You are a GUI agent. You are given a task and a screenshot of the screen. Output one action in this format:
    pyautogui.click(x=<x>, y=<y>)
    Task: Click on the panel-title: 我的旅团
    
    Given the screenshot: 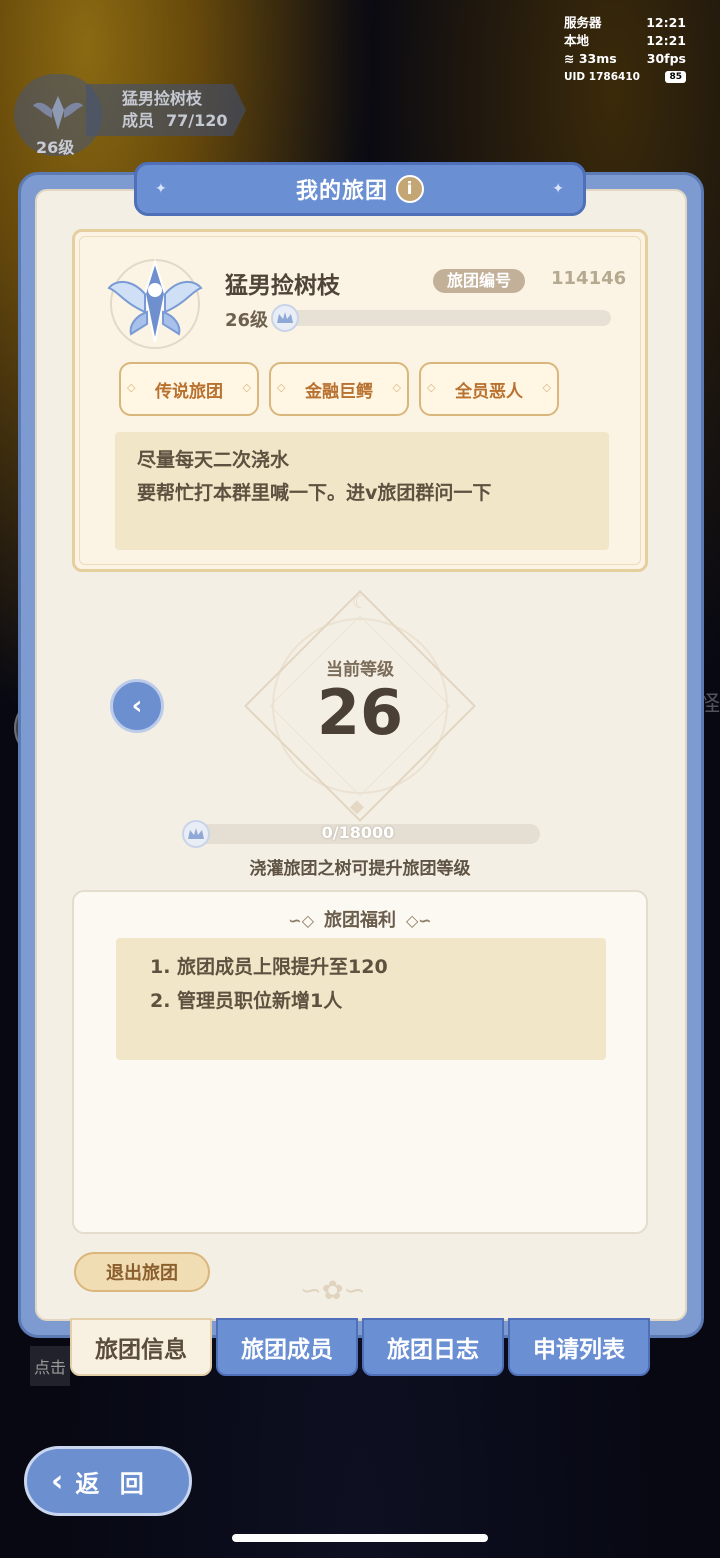 What is the action you would take?
    pyautogui.click(x=341, y=191)
    